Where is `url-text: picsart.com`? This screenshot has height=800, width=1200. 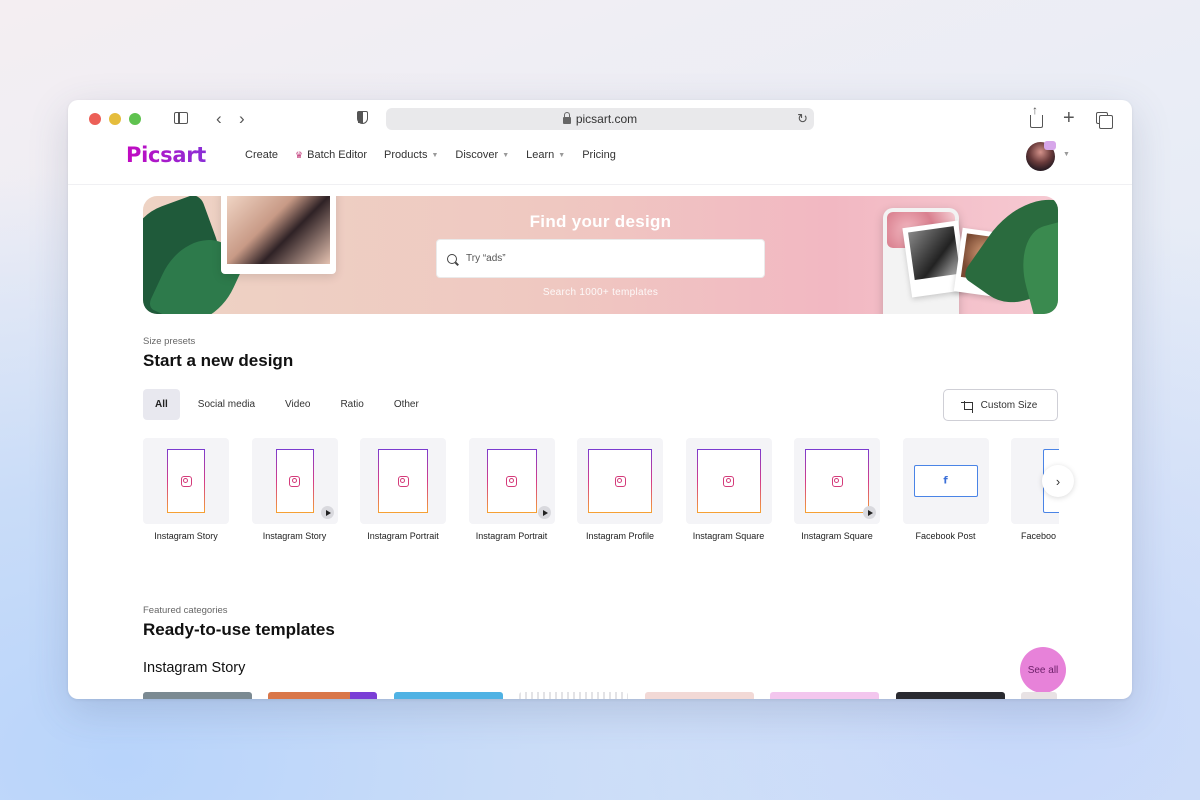 url-text: picsart.com is located at coordinates (606, 119).